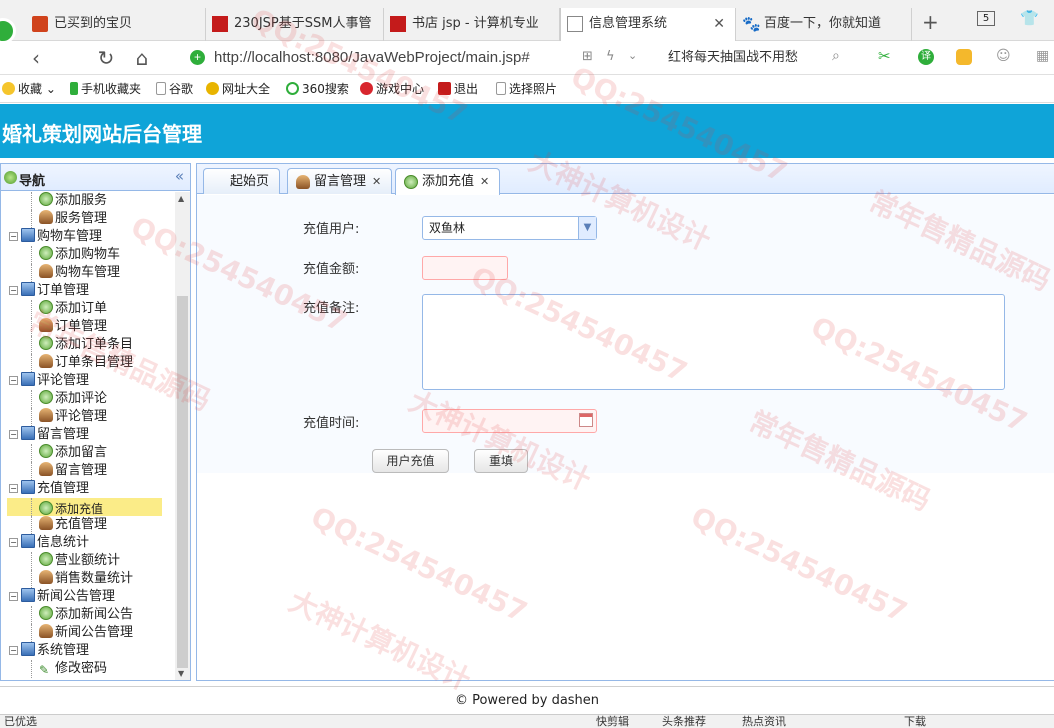  Describe the element at coordinates (106, 58) in the screenshot. I see `reload-icon: ↻` at that location.